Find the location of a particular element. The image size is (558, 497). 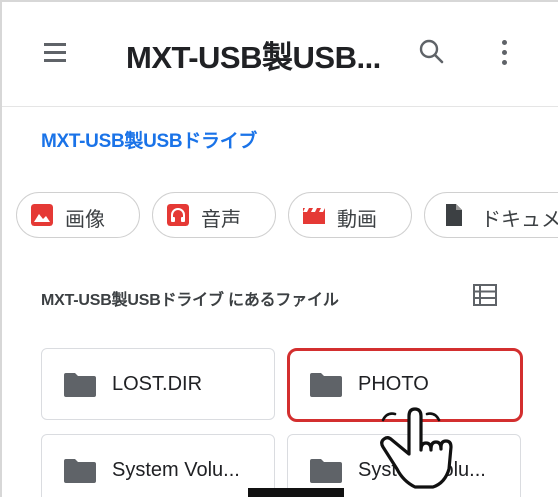

more-vert-icon is located at coordinates (505, 52).